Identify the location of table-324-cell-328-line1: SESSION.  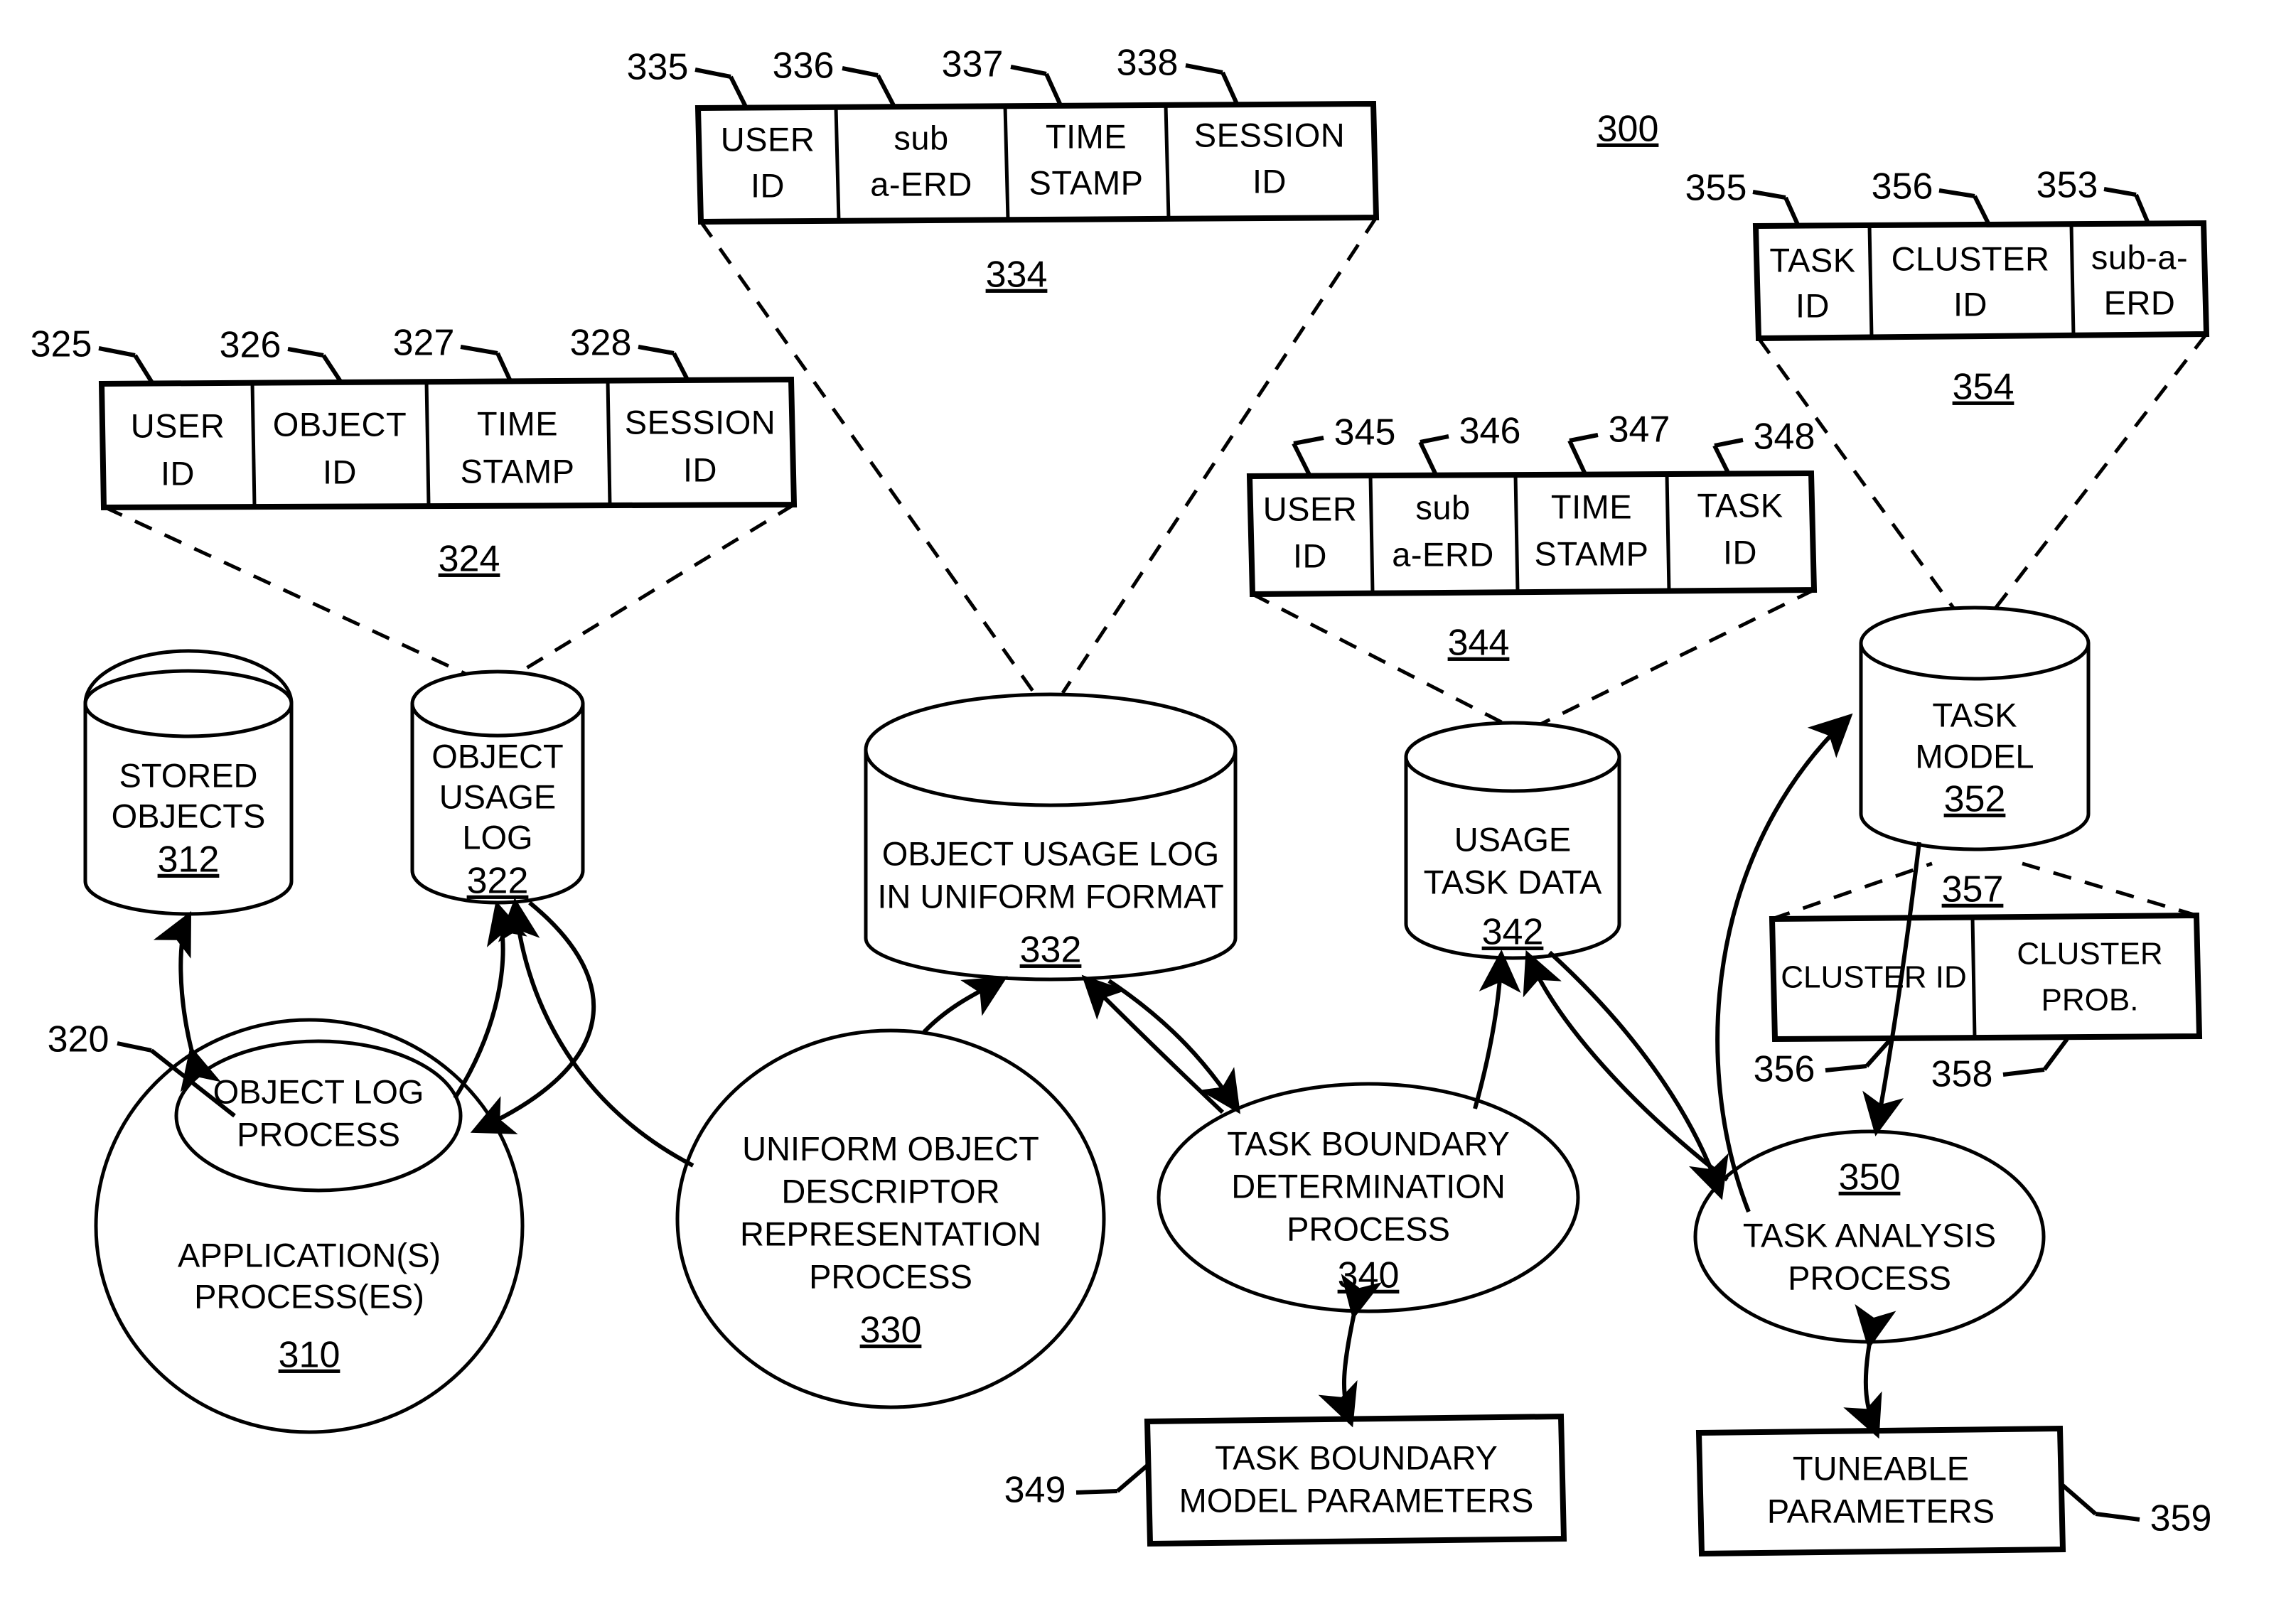
(700, 422).